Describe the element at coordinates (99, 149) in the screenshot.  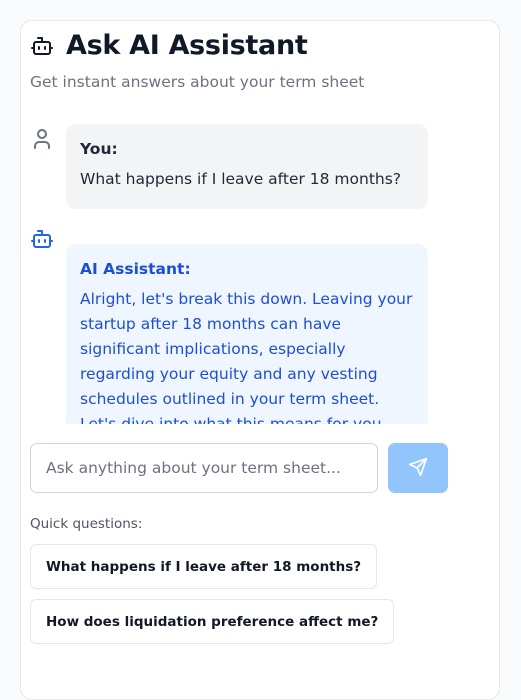
I see `message-sender: You:` at that location.